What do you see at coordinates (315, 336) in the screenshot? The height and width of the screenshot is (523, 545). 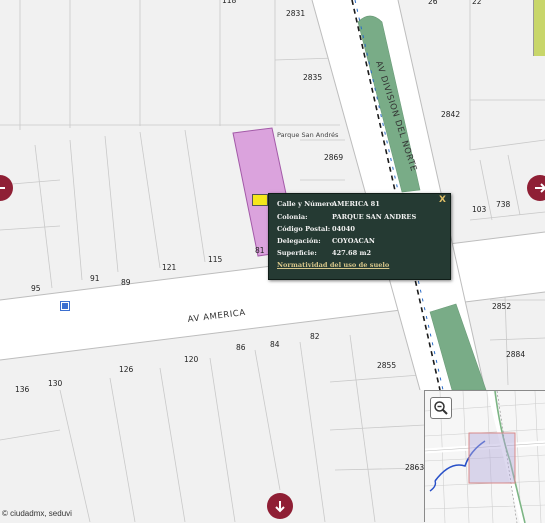 I see `house-number: 82` at bounding box center [315, 336].